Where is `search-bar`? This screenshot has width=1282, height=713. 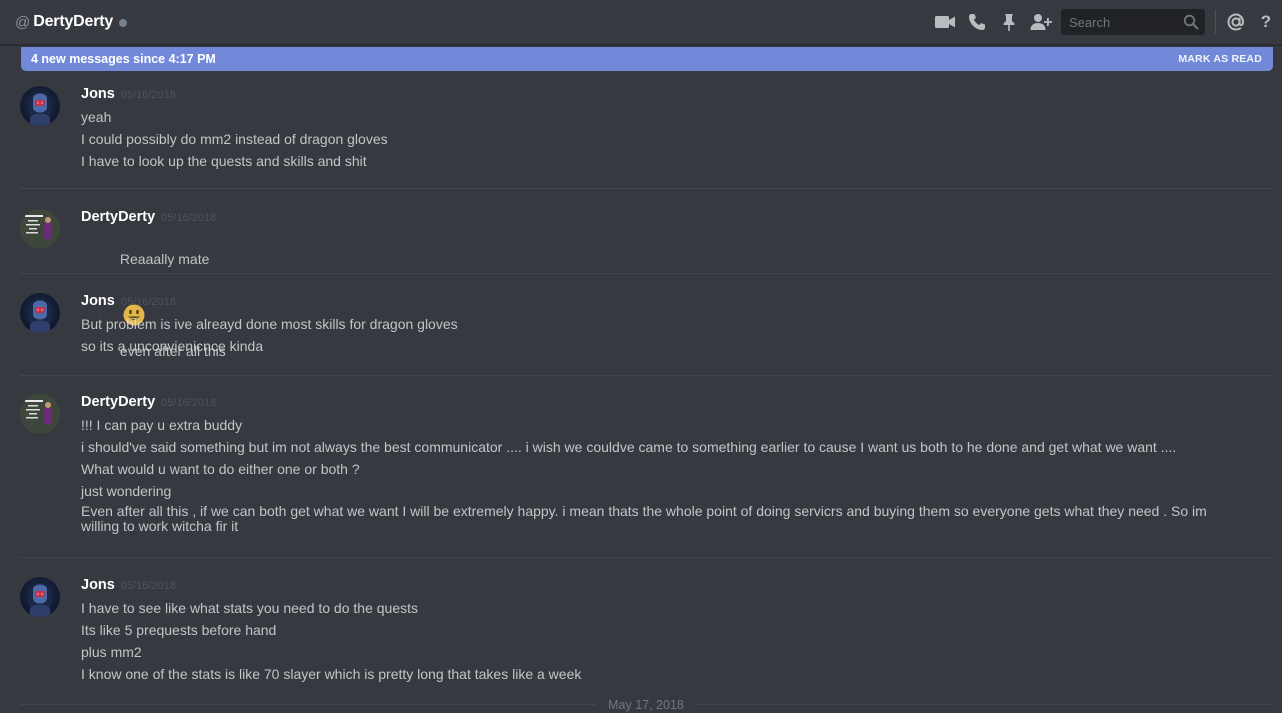
search-bar is located at coordinates (1133, 22).